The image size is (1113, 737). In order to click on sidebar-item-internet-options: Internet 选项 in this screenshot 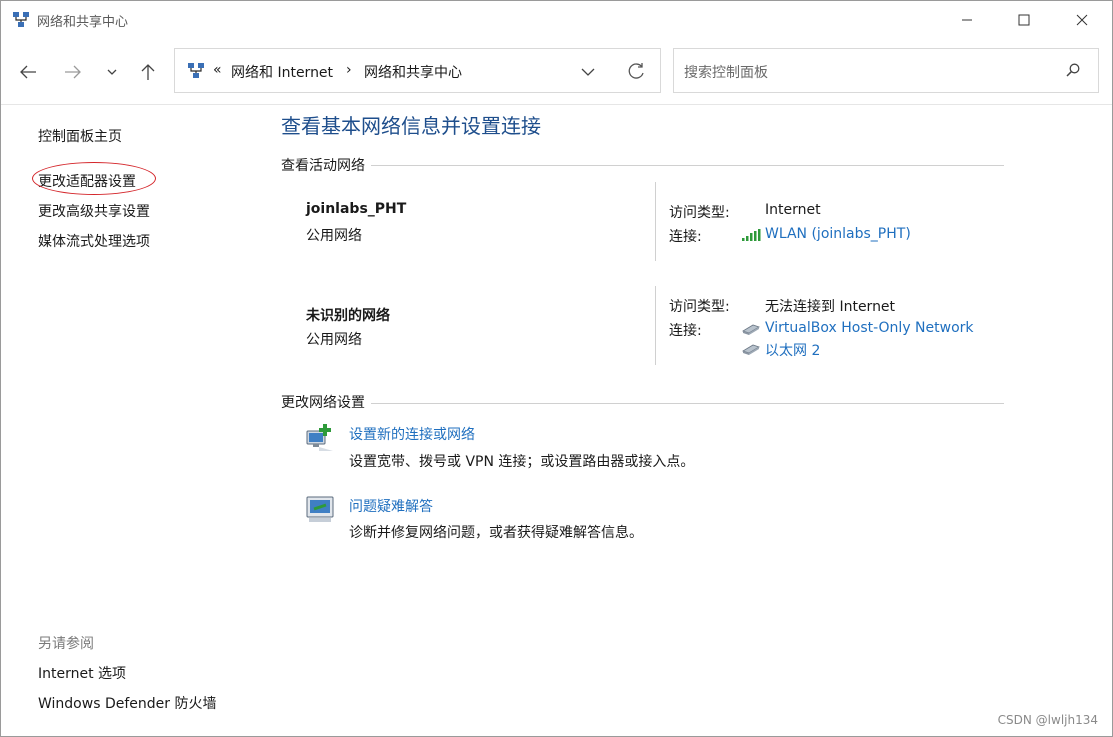, I will do `click(82, 673)`.